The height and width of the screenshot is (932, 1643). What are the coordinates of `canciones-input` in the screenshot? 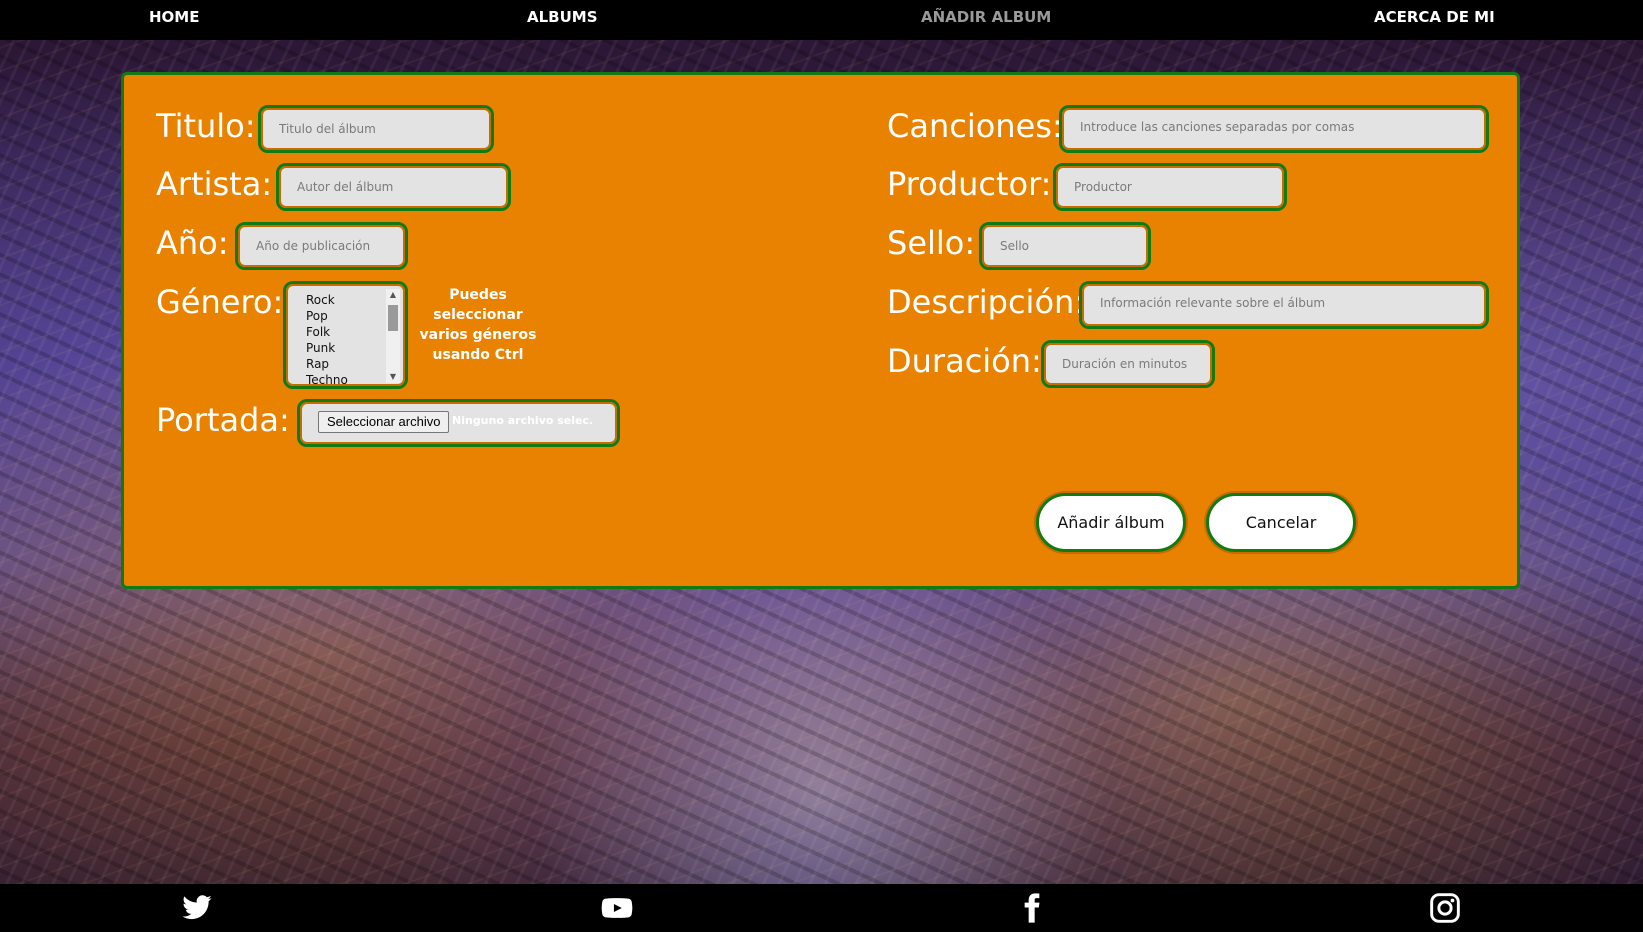 It's located at (1274, 129).